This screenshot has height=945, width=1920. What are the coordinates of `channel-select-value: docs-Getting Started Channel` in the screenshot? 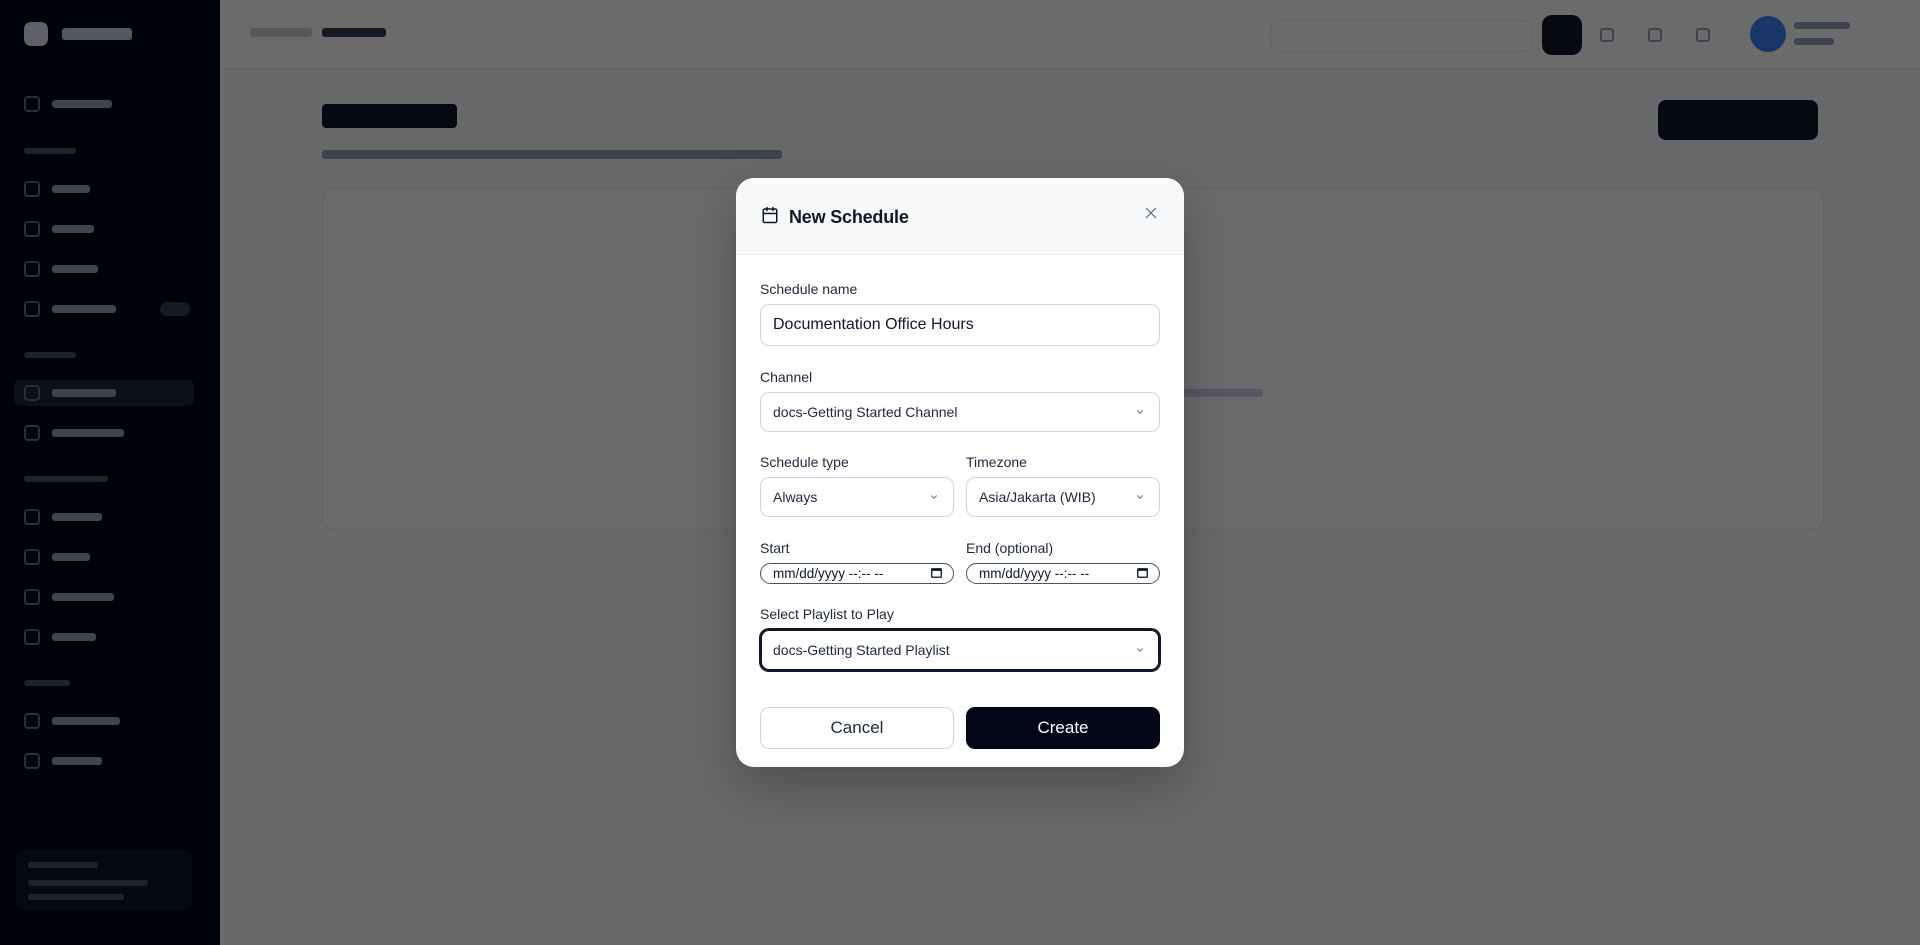 It's located at (865, 412).